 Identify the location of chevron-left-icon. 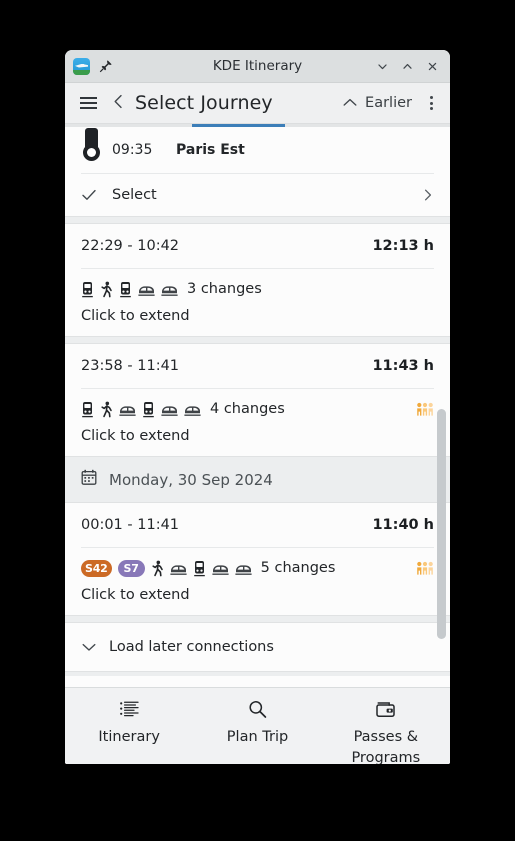
(118, 103).